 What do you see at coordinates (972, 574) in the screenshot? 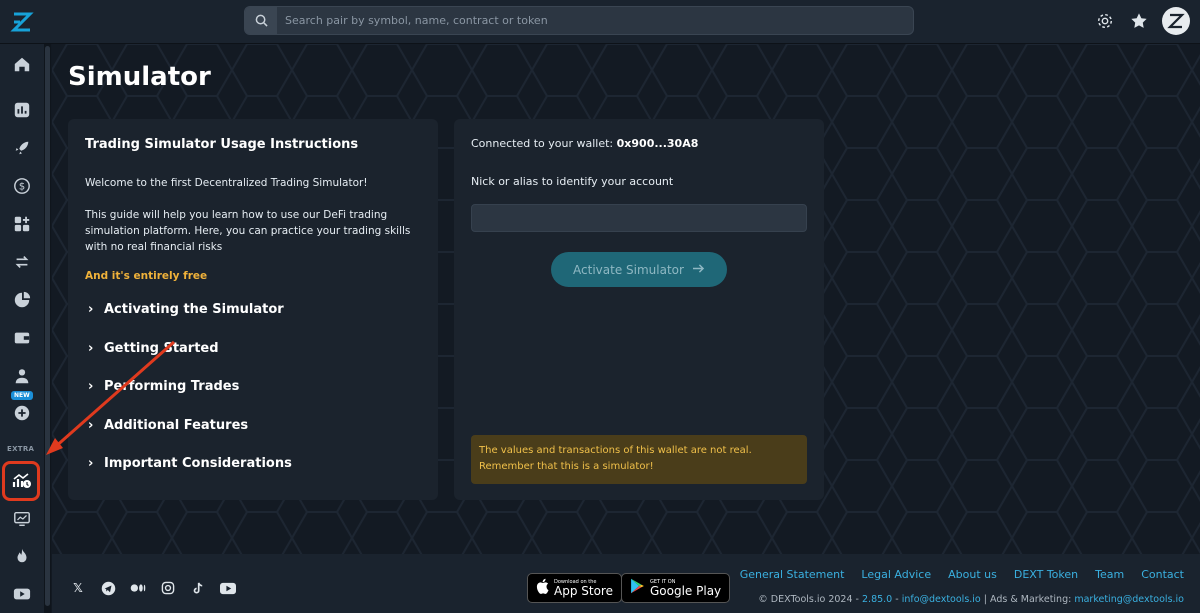
I see `link-about-us: About us` at bounding box center [972, 574].